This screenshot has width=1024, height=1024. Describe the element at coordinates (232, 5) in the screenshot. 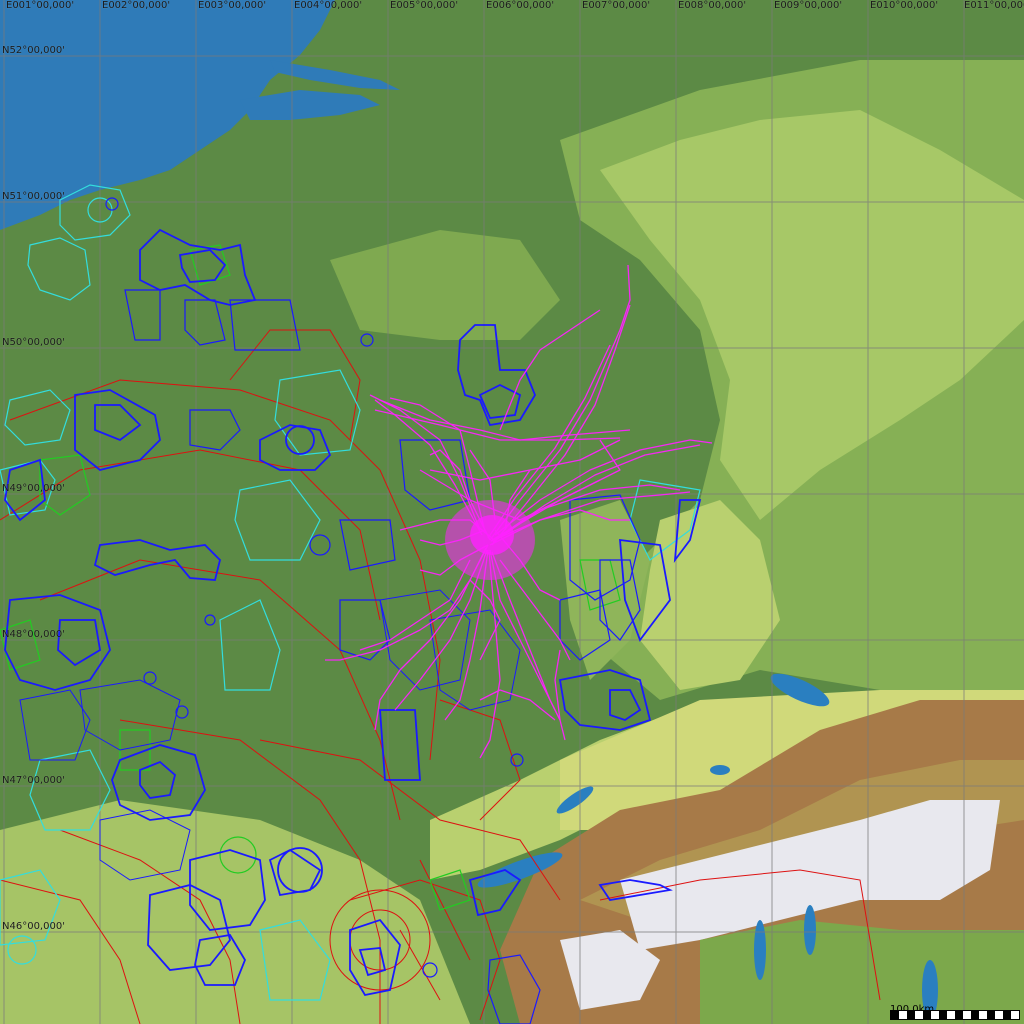

I see `longitude-label: E003°00,000'` at that location.